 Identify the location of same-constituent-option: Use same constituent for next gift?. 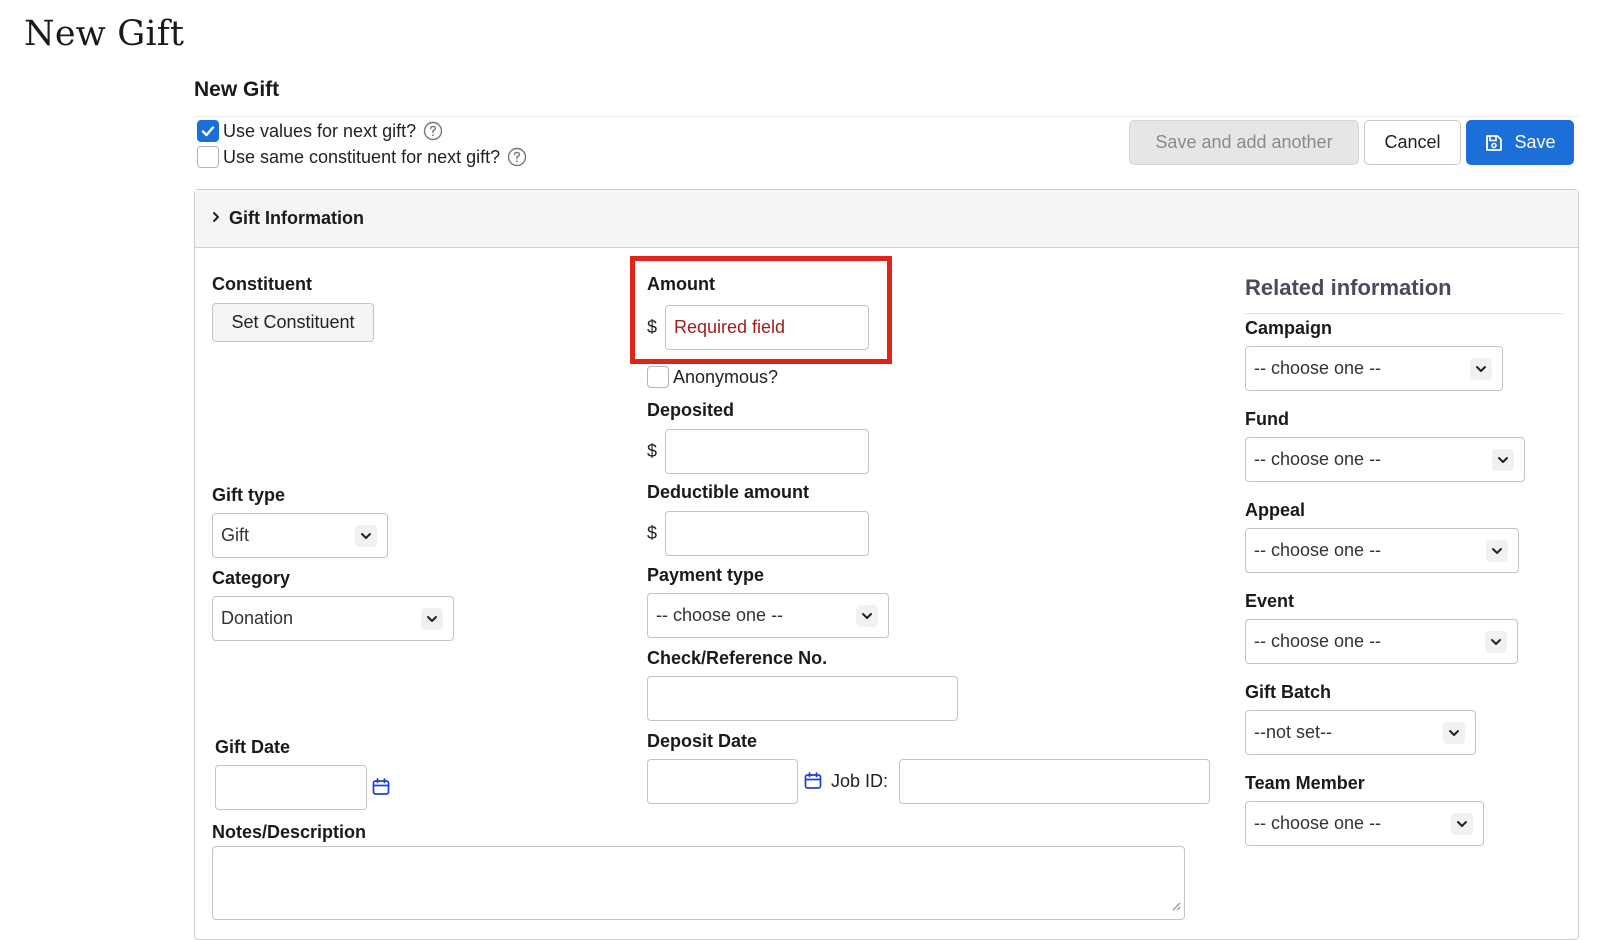
(362, 157).